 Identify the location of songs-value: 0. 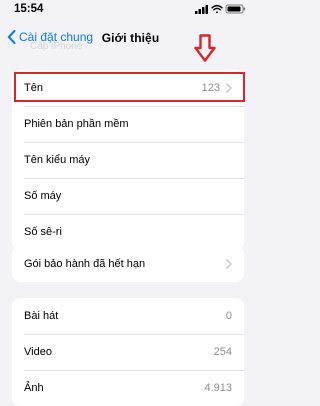
(228, 316).